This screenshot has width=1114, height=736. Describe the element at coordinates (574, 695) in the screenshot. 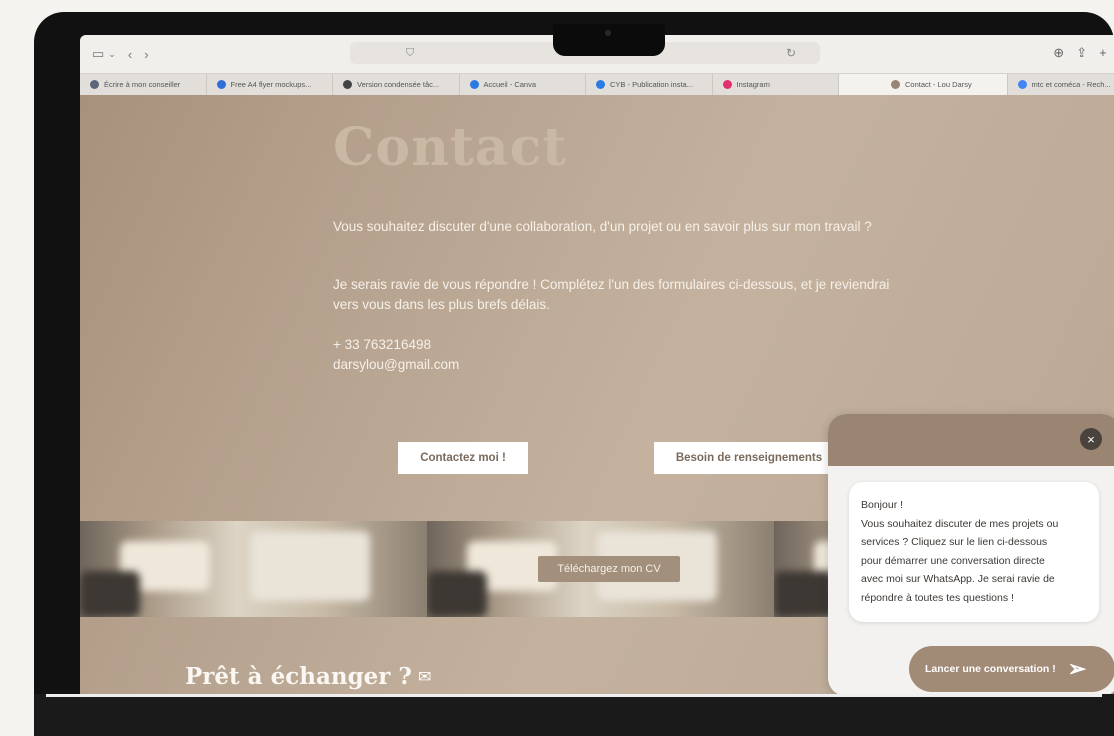

I see `hinge-line` at that location.